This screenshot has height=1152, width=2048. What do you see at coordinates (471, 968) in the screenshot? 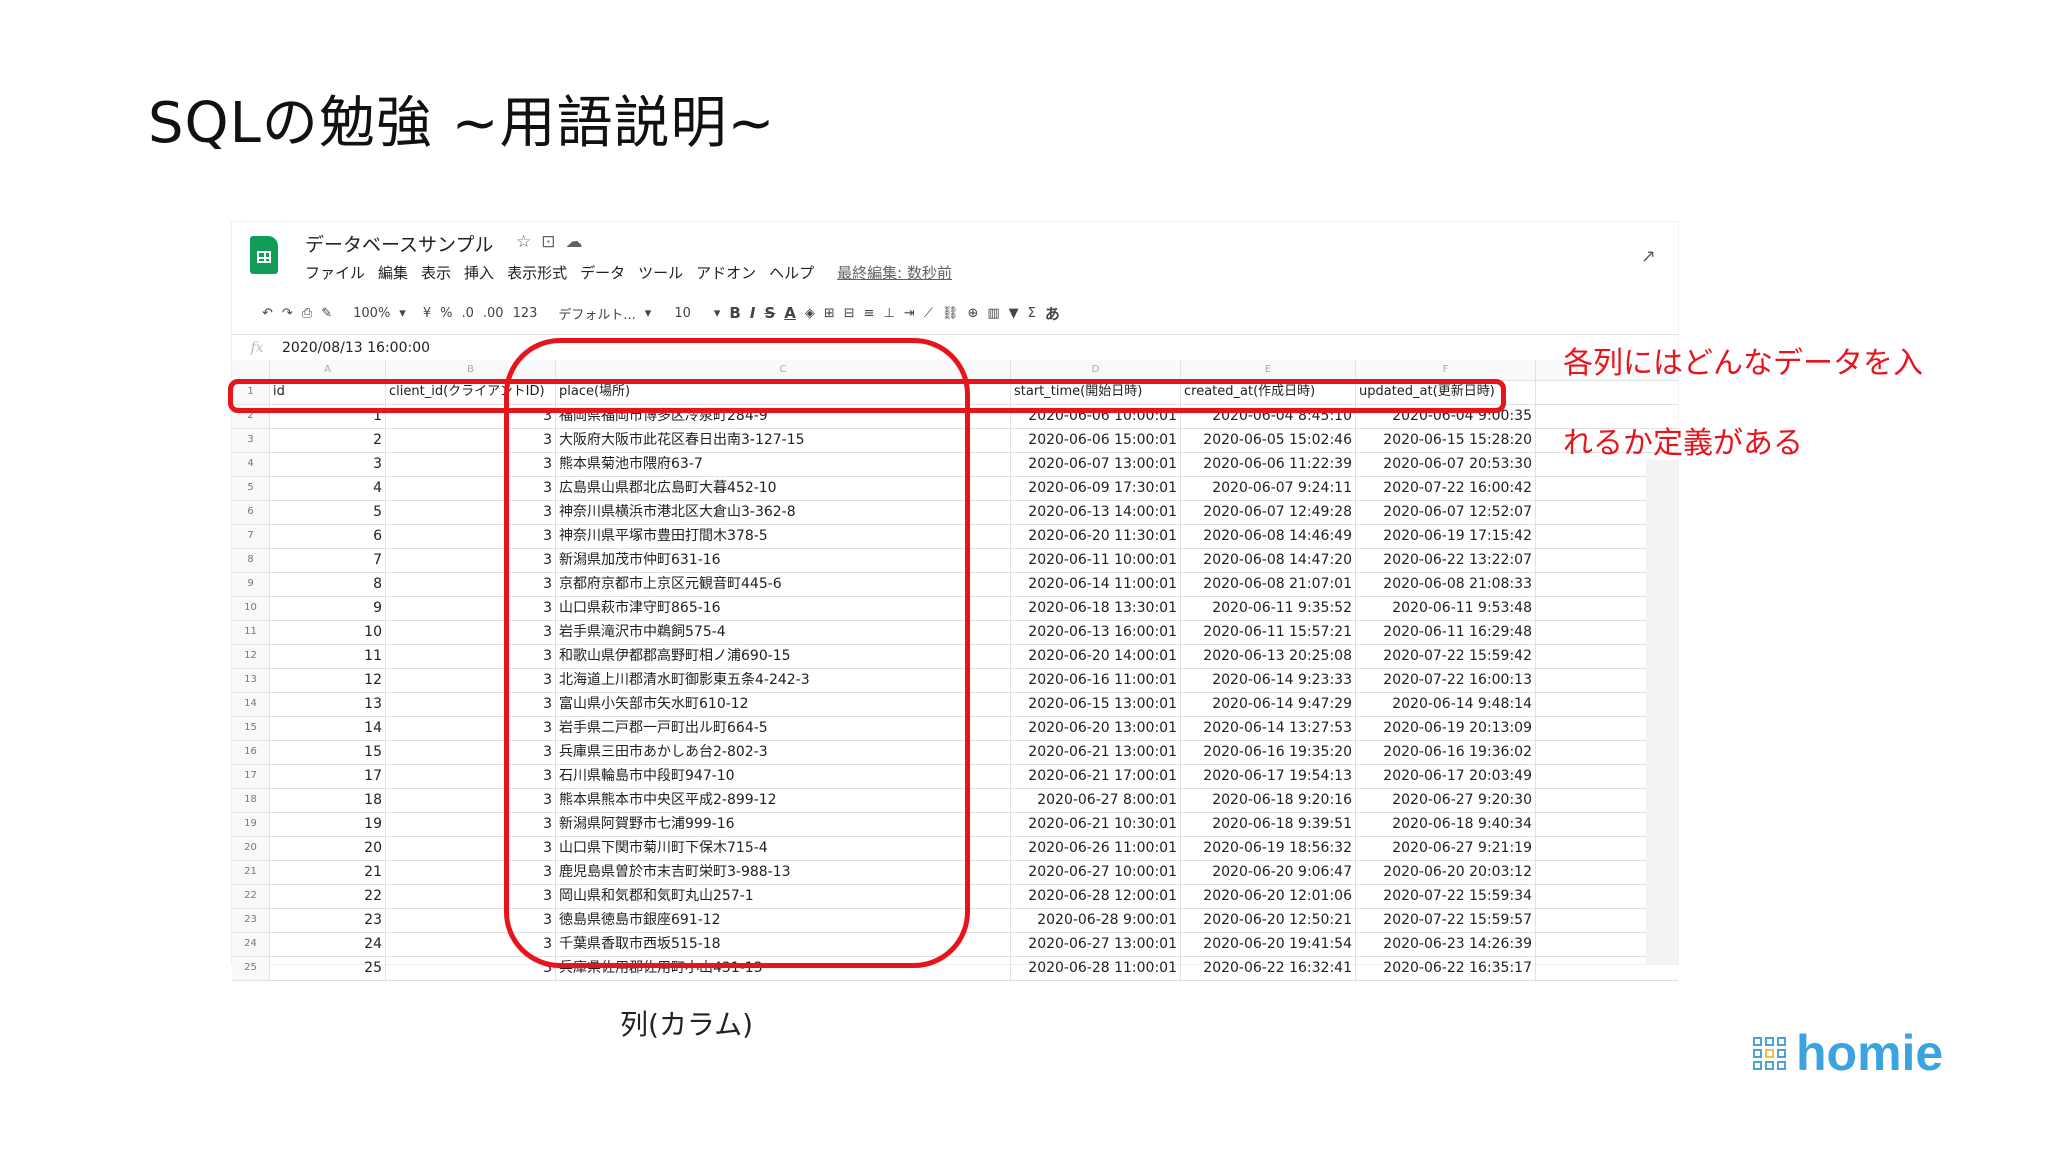
I see `cell-client-id: 3` at bounding box center [471, 968].